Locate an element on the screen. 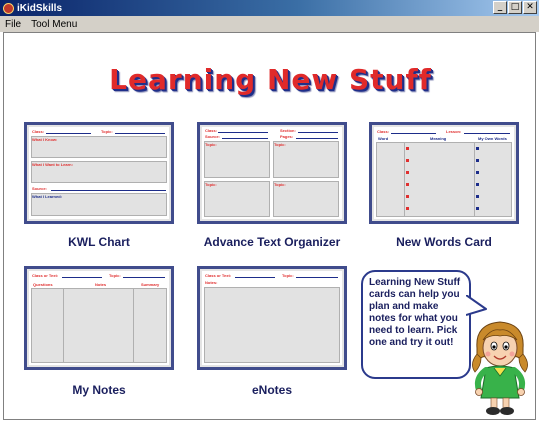 This screenshot has height=423, width=539. my-notes-label: My Notes is located at coordinates (99, 390).